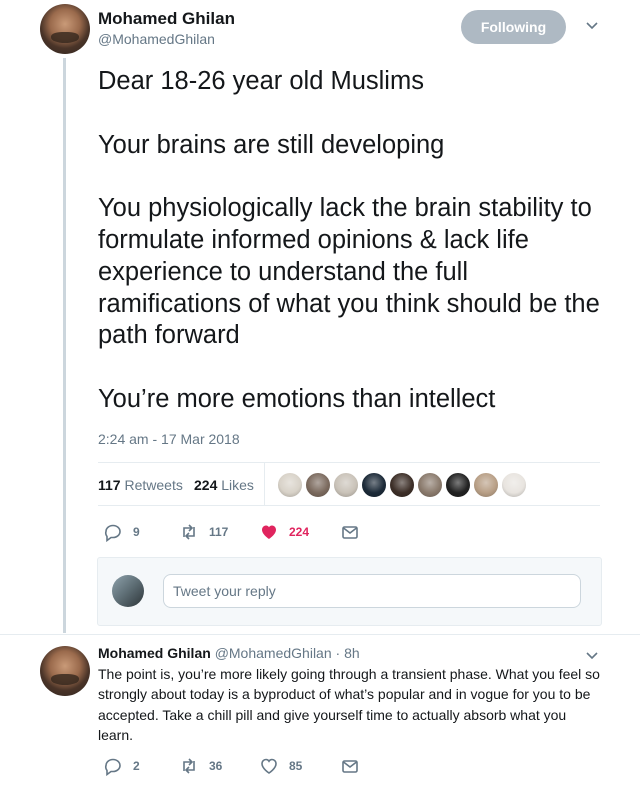 This screenshot has width=640, height=787. I want to click on likes-stat: 224 Likes, so click(224, 485).